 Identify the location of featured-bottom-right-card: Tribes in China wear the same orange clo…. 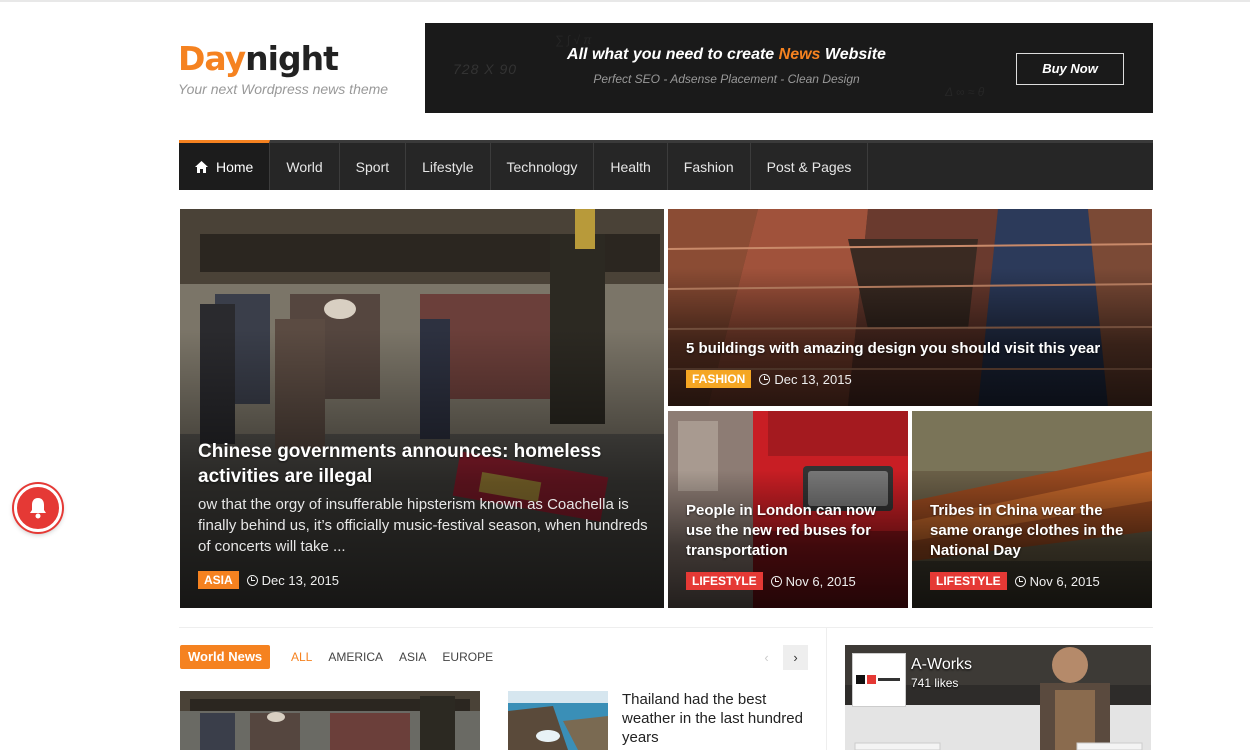
(1032, 509).